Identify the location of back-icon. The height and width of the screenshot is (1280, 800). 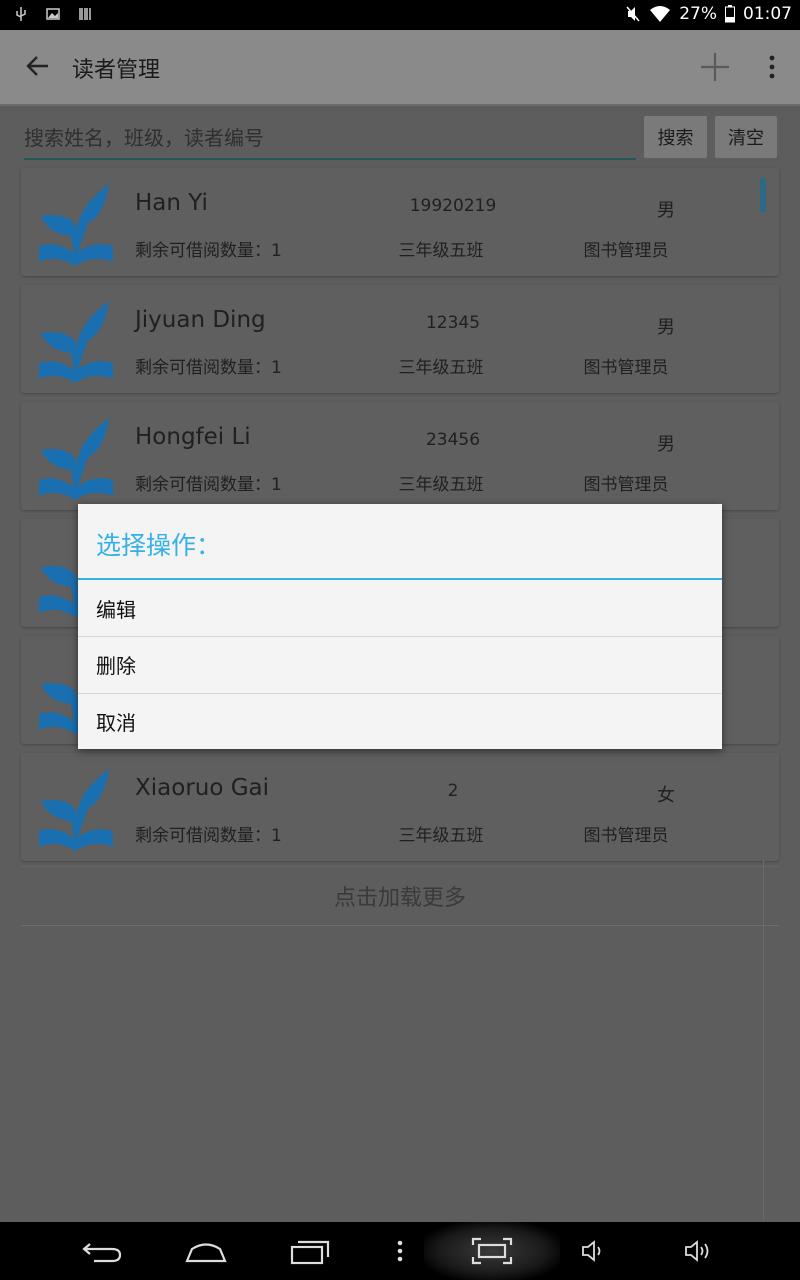
(102, 1251).